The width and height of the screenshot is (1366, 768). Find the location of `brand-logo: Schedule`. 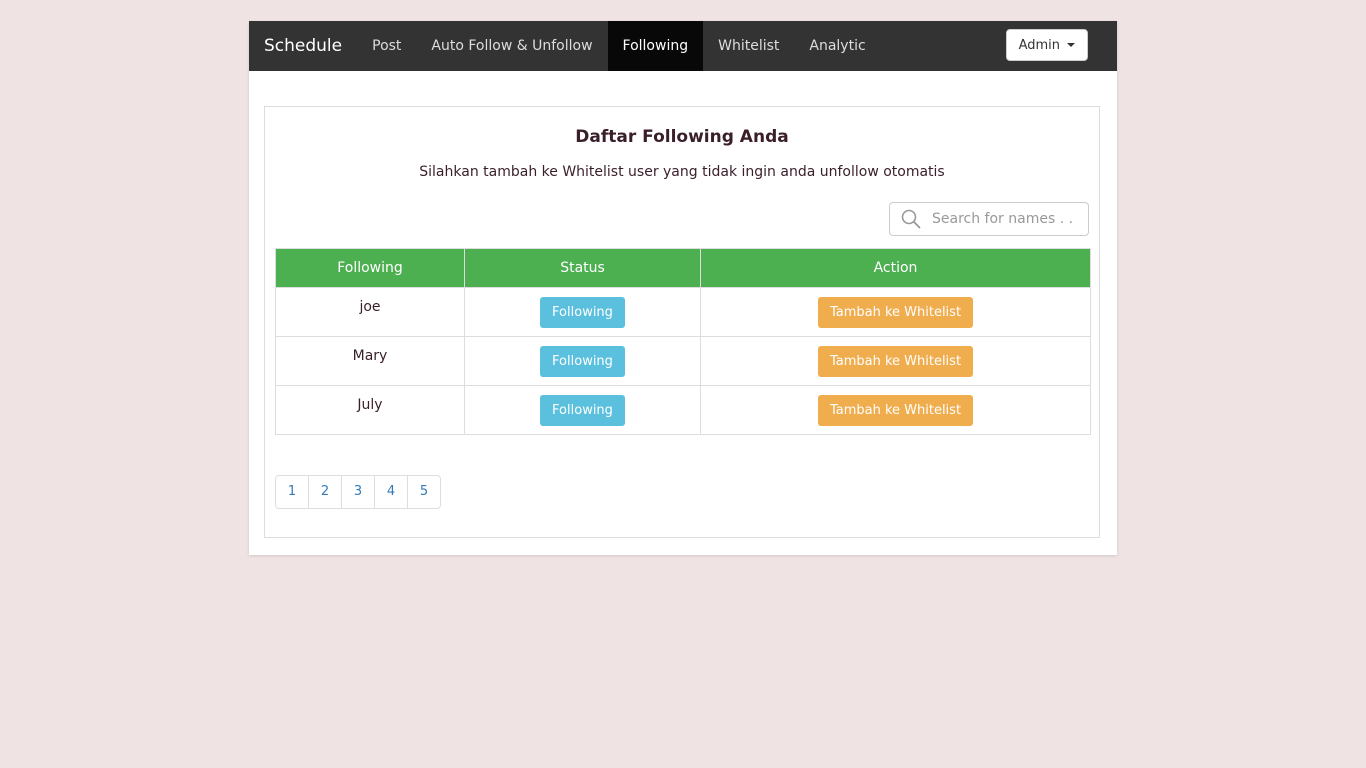

brand-logo: Schedule is located at coordinates (303, 46).